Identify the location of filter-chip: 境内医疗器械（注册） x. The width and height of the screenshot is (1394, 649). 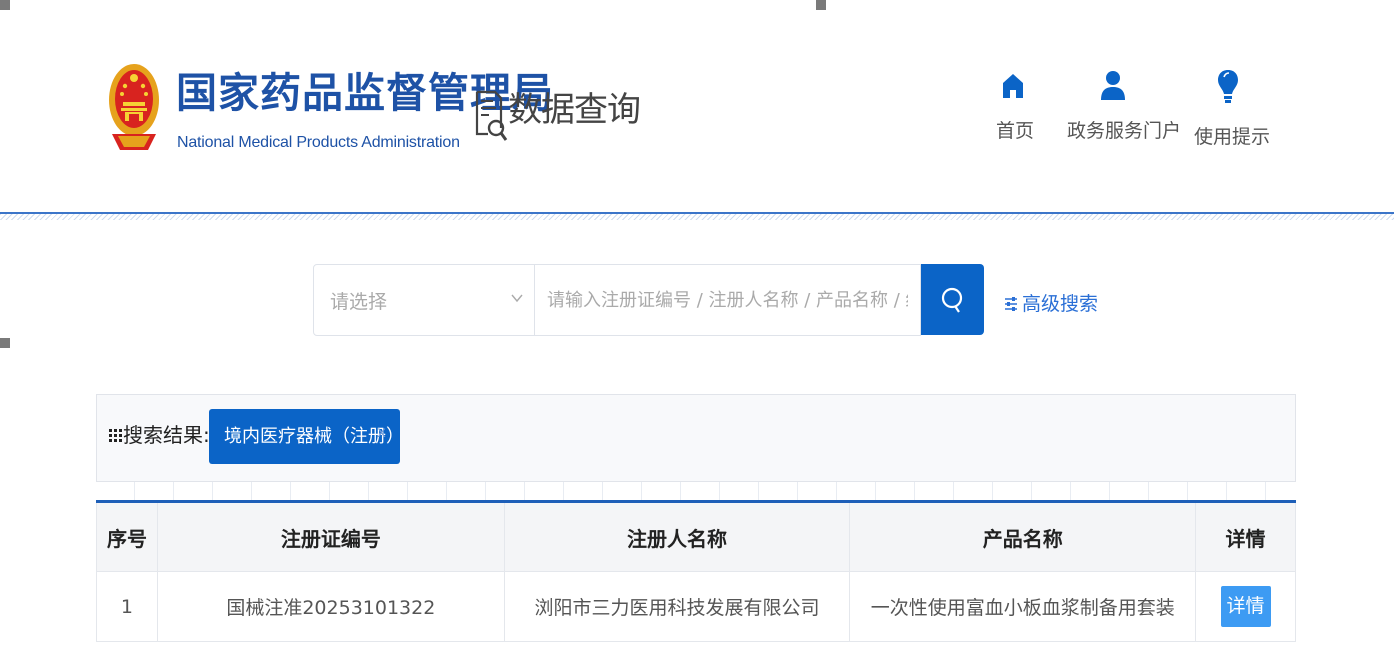
(306, 436).